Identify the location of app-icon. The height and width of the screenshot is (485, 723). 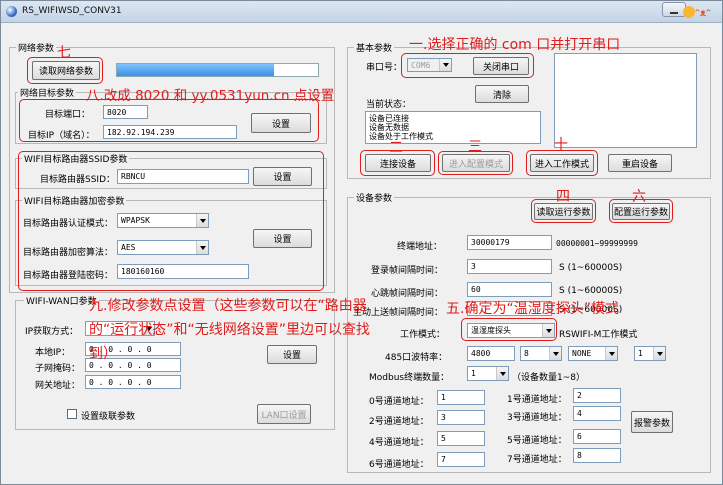
(11, 11).